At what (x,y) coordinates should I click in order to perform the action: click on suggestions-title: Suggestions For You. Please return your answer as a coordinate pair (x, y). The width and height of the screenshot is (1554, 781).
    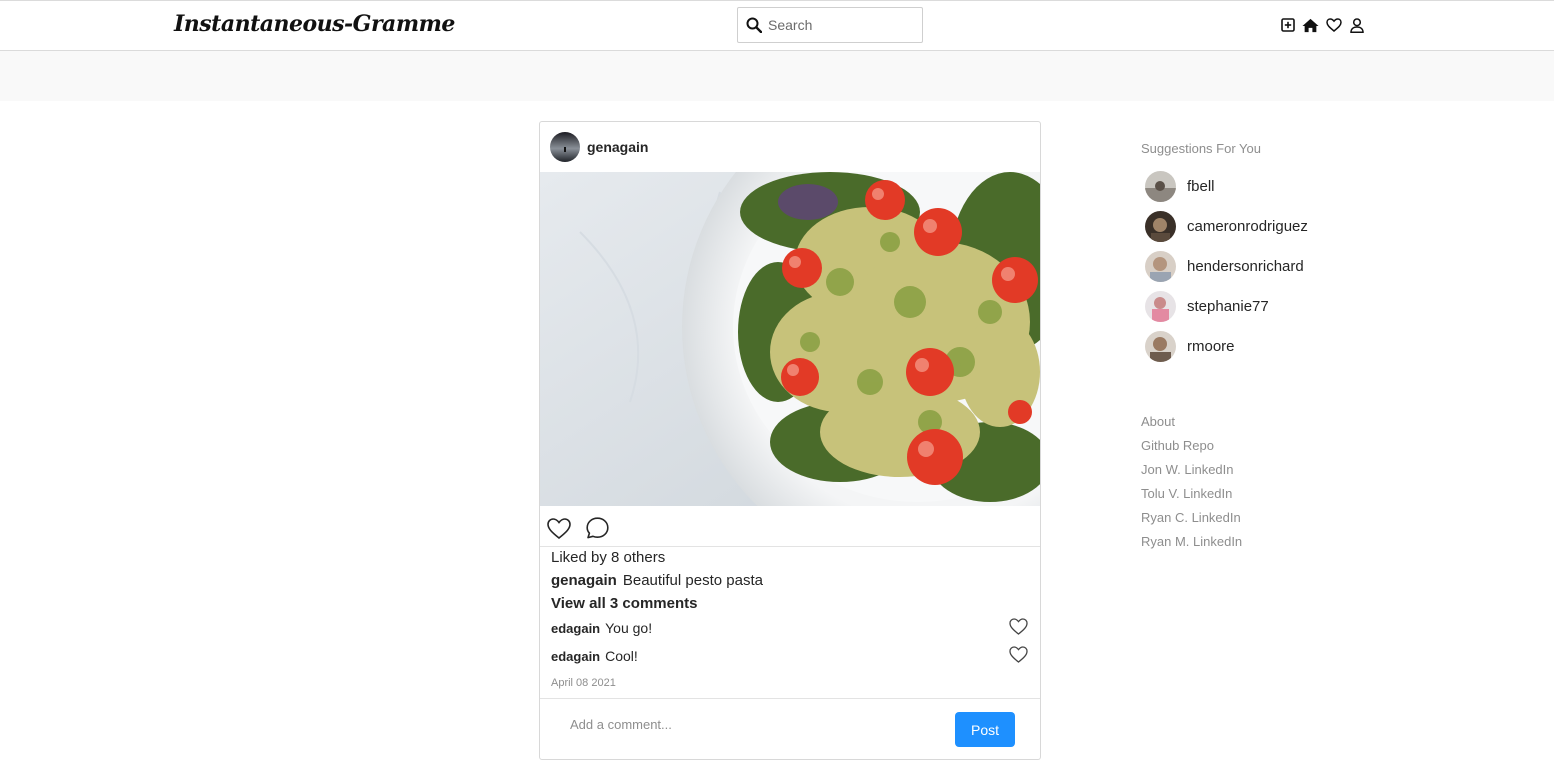
    Looking at the image, I should click on (1201, 148).